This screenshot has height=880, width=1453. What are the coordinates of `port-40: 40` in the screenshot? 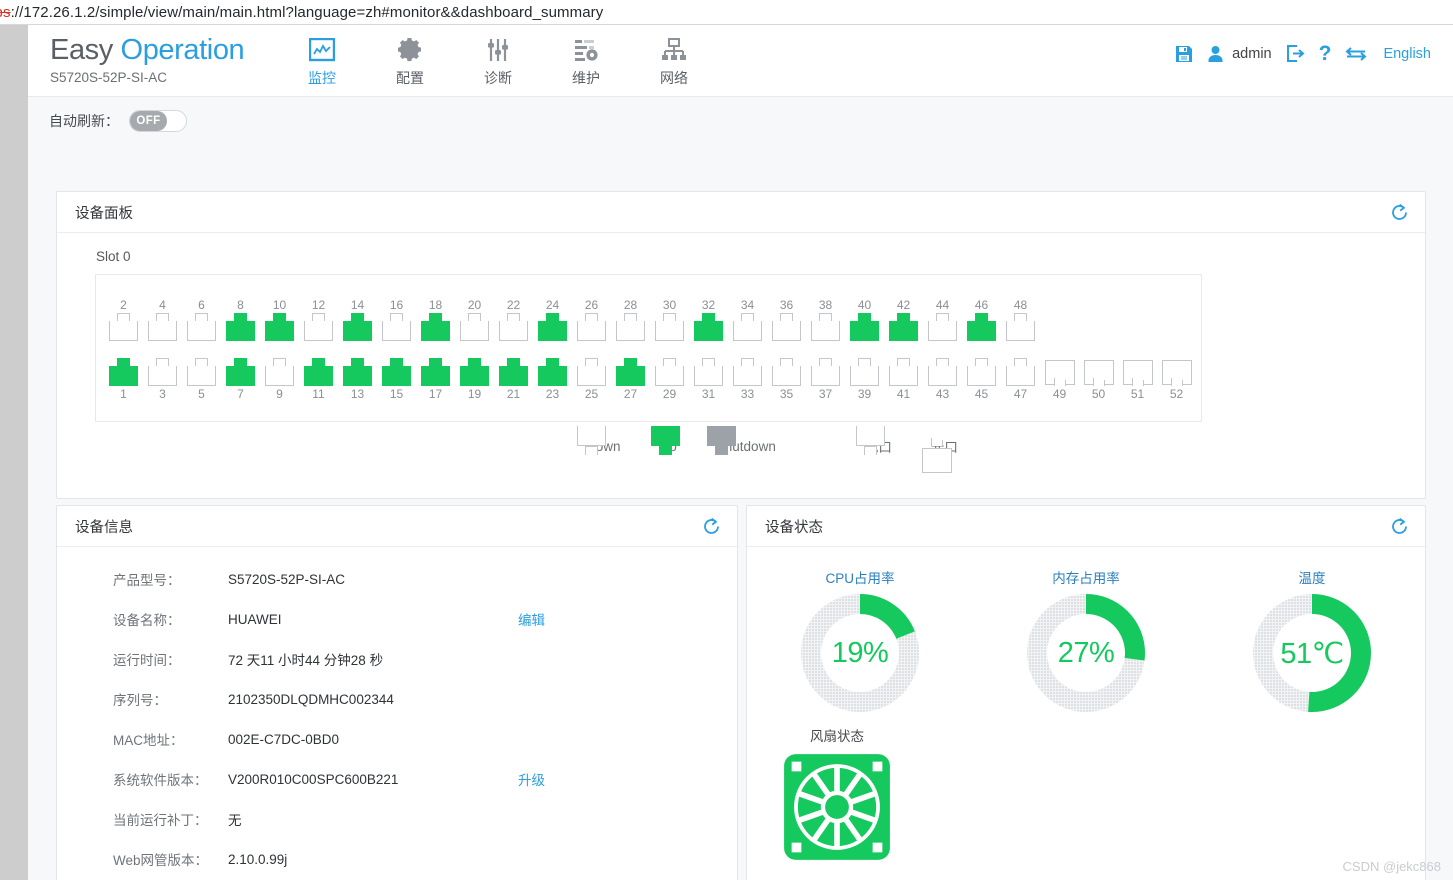 It's located at (864, 319).